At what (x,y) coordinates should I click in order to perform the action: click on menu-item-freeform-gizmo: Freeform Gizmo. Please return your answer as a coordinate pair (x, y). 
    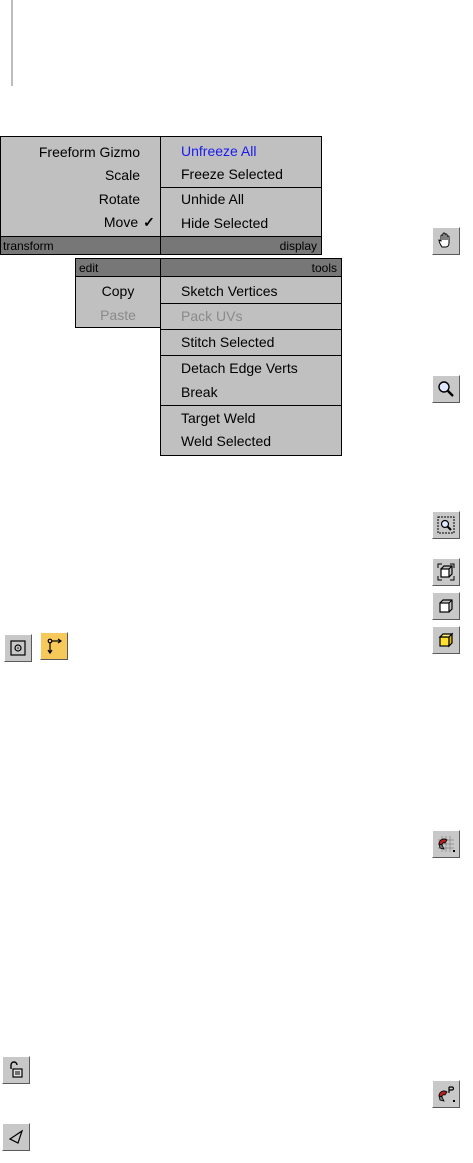
    Looking at the image, I should click on (80, 152).